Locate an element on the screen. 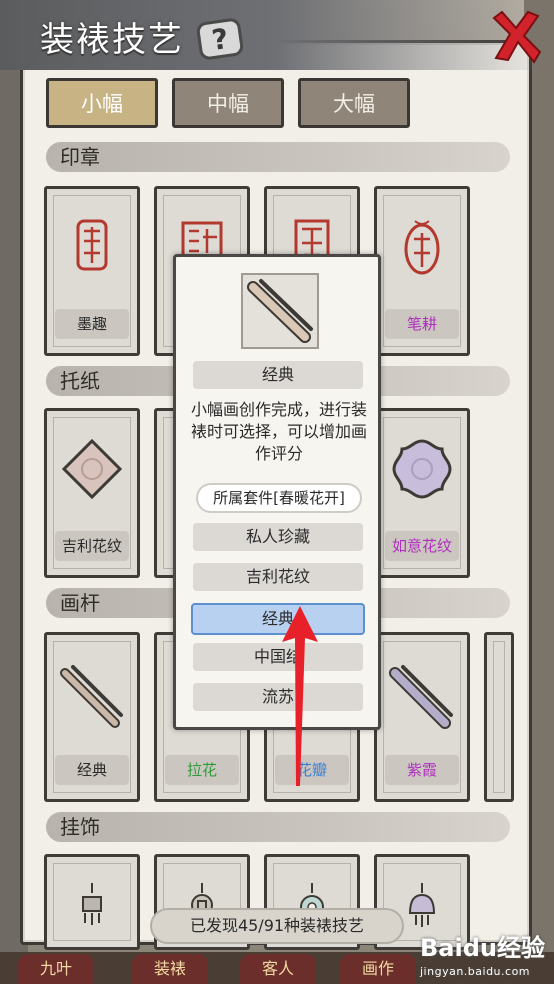  card-label: 墨趣 is located at coordinates (92, 324).